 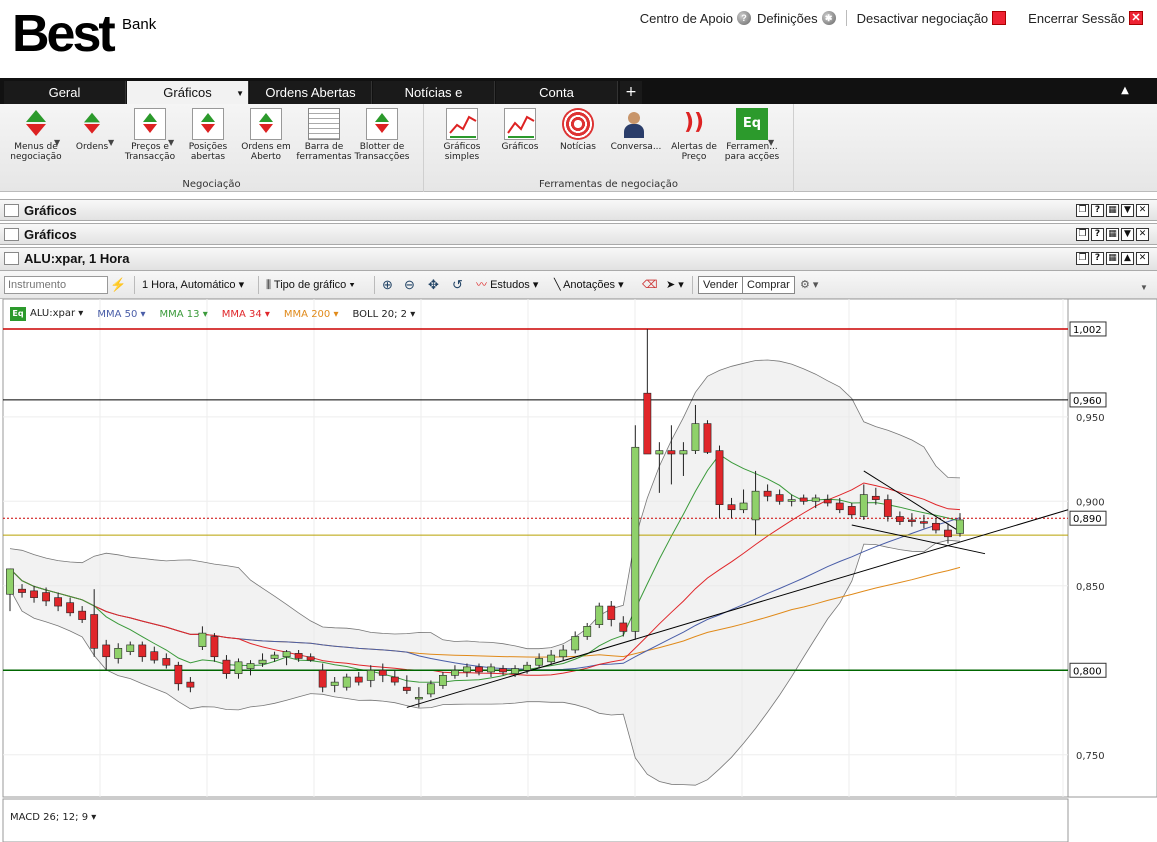 I want to click on equity-tools-button: Eq Ferramen... para acções ▼, so click(x=752, y=135).